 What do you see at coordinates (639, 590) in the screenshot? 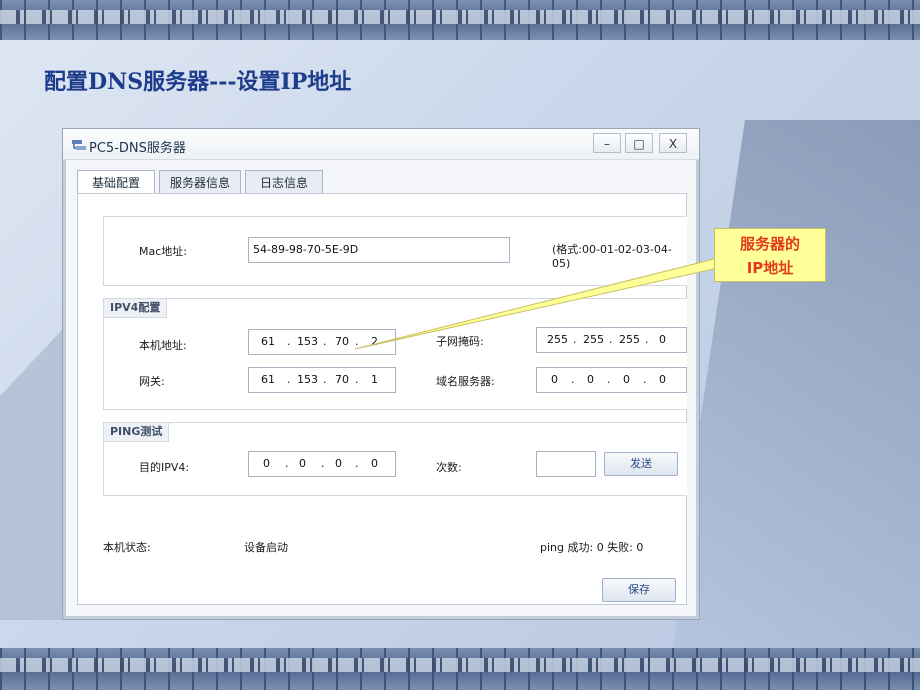
I see `save-button: 保存` at bounding box center [639, 590].